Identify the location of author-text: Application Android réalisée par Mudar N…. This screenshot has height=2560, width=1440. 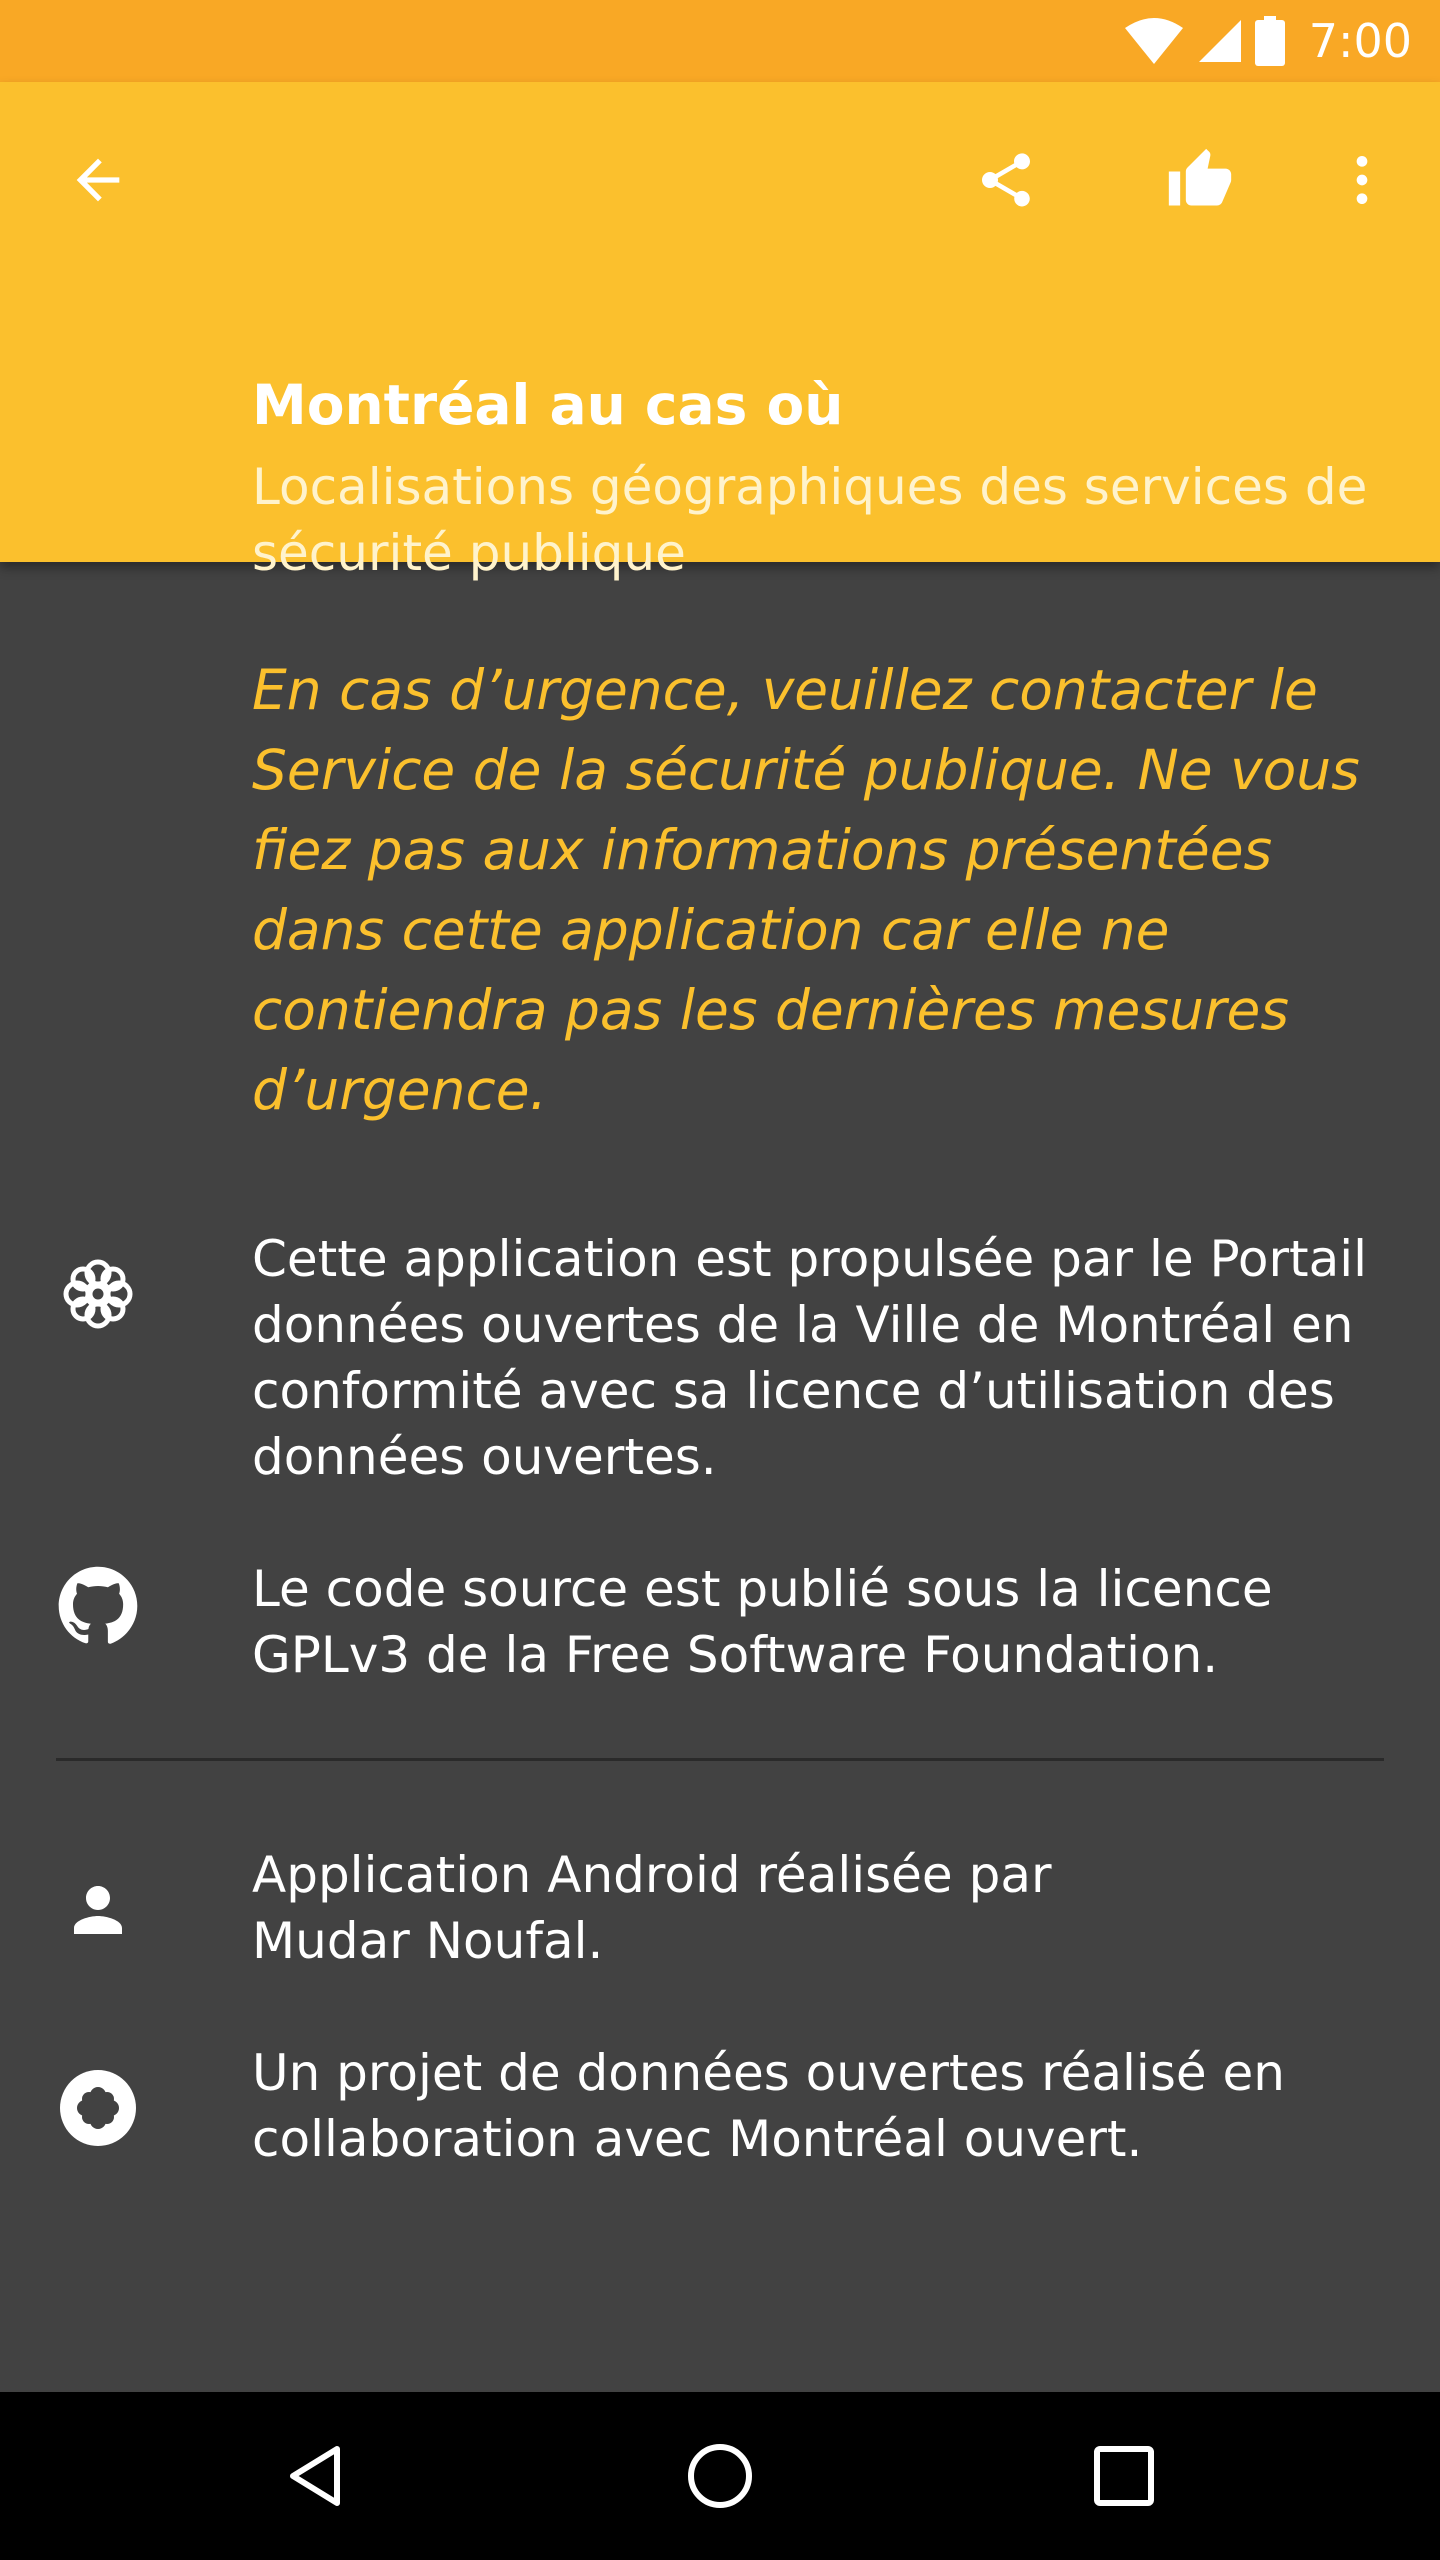
(652, 1908).